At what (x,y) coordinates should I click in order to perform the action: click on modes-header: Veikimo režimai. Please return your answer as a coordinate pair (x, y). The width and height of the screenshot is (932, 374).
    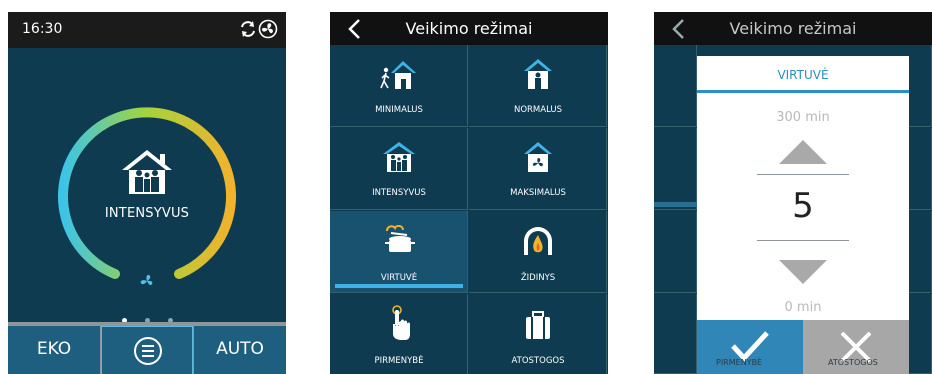
    Looking at the image, I should click on (469, 28).